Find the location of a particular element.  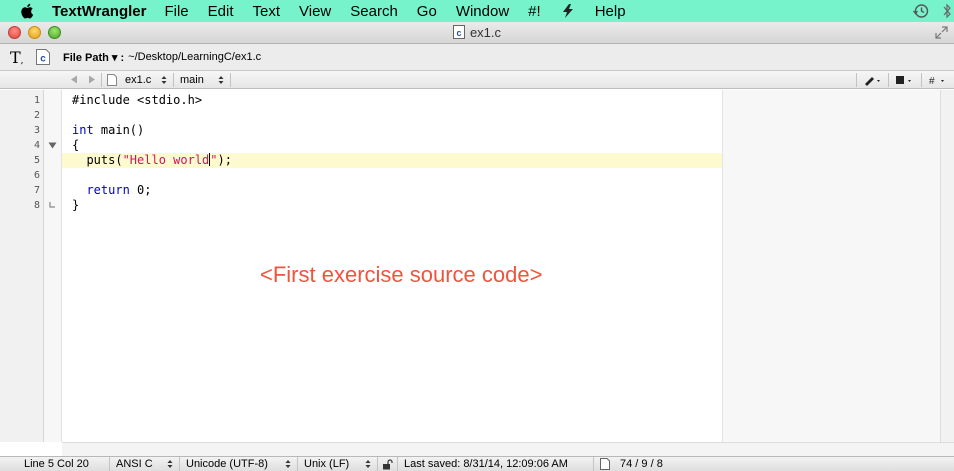

unlocked-icon is located at coordinates (388, 463).